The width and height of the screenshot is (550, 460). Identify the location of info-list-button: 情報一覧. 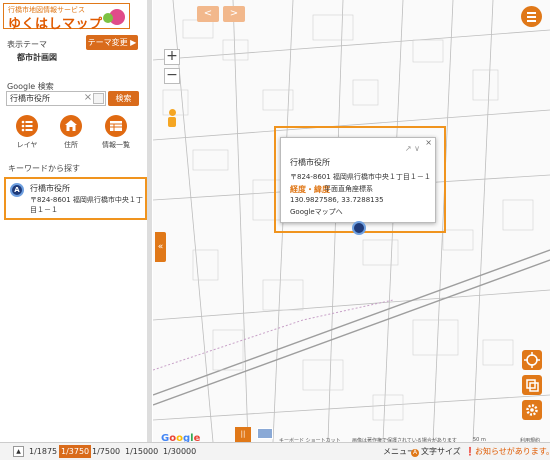
(116, 132).